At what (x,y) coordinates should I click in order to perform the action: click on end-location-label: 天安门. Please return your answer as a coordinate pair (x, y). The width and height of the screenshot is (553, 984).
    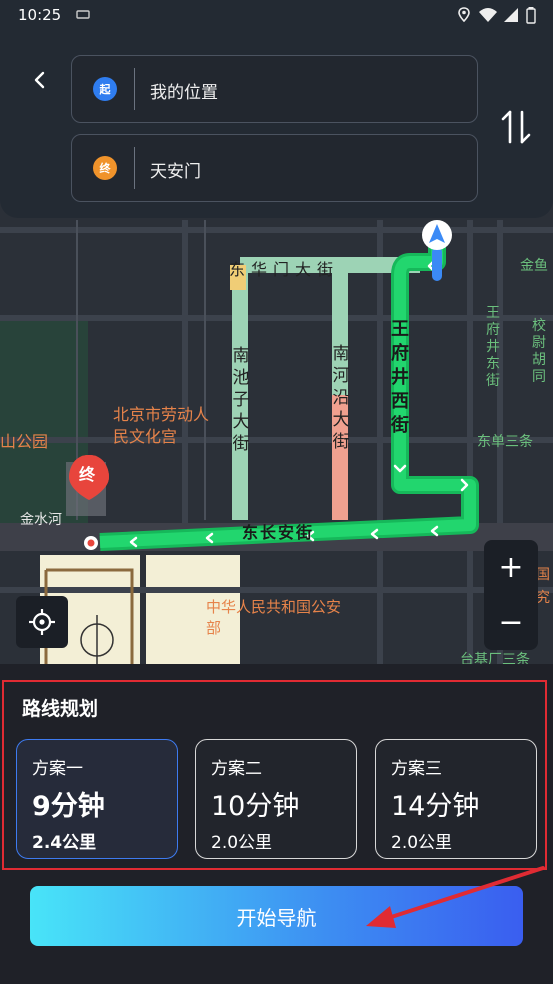
    Looking at the image, I should click on (175, 172).